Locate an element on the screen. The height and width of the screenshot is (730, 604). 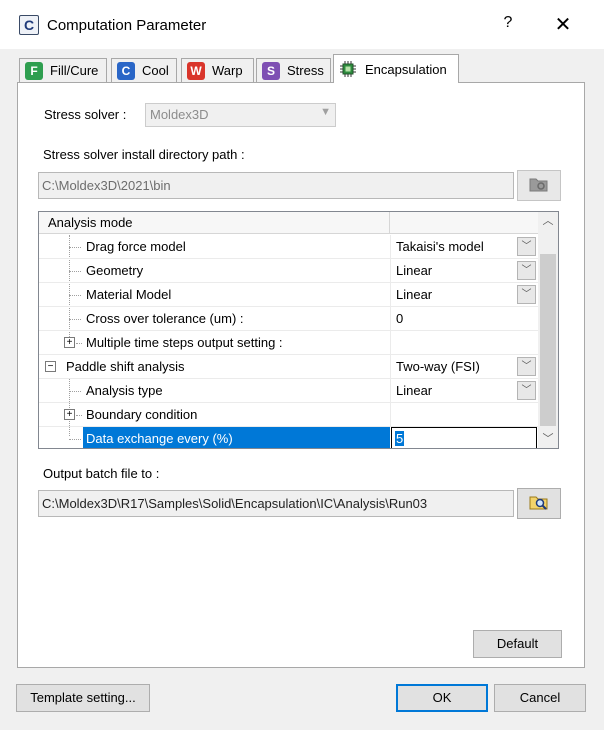
close-button: ✕ is located at coordinates (563, 24).